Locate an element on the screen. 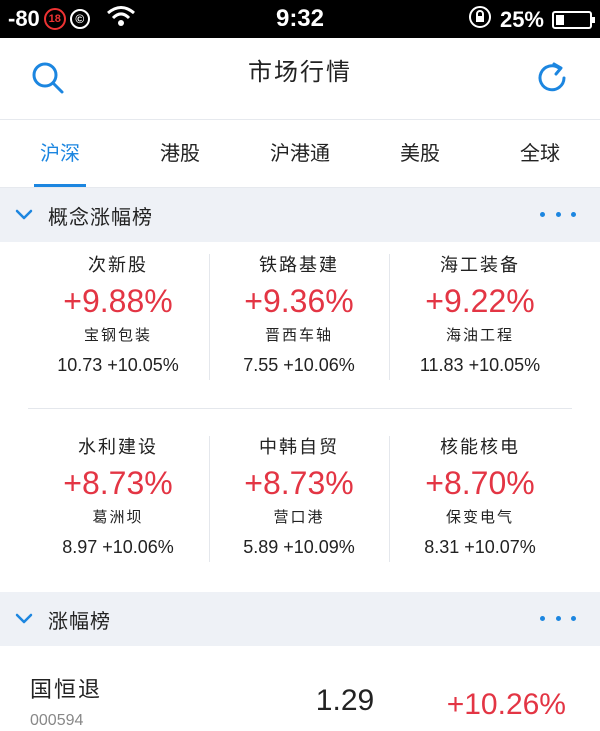 Image resolution: width=600 pixels, height=731 pixels. gainers-more-button is located at coordinates (558, 618).